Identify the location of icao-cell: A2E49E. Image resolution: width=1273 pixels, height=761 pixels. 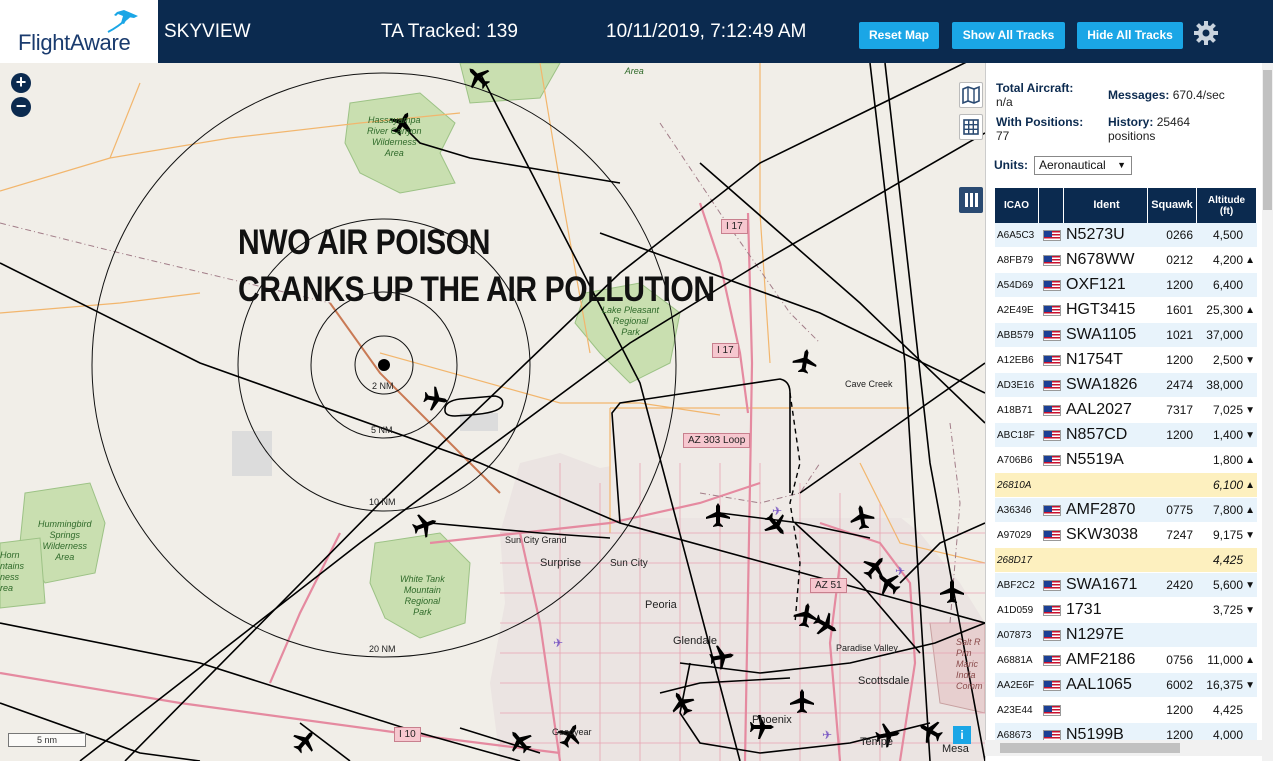
(1015, 310).